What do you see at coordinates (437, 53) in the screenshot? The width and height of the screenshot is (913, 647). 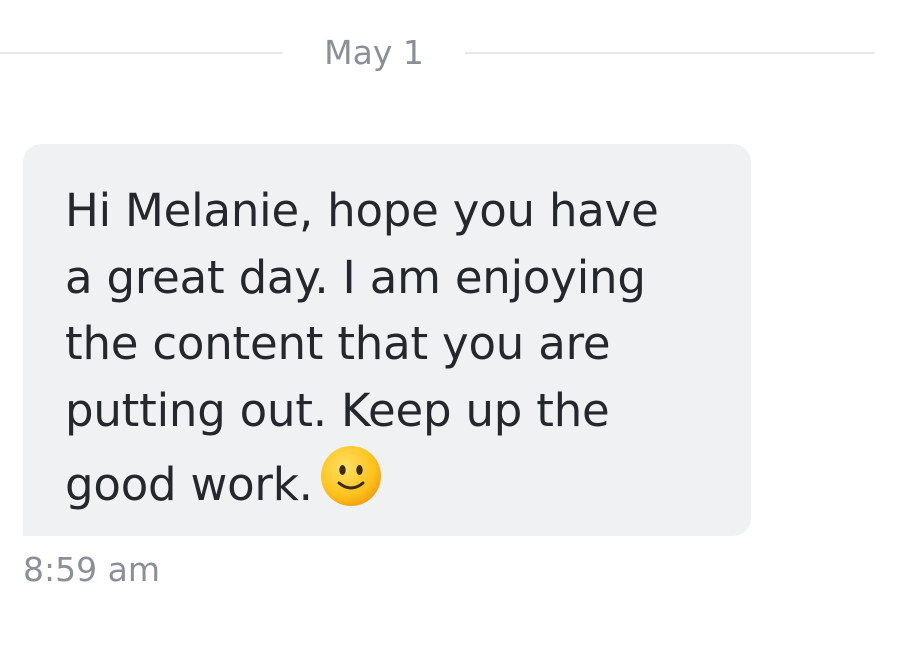 I see `date-divider: May 1` at bounding box center [437, 53].